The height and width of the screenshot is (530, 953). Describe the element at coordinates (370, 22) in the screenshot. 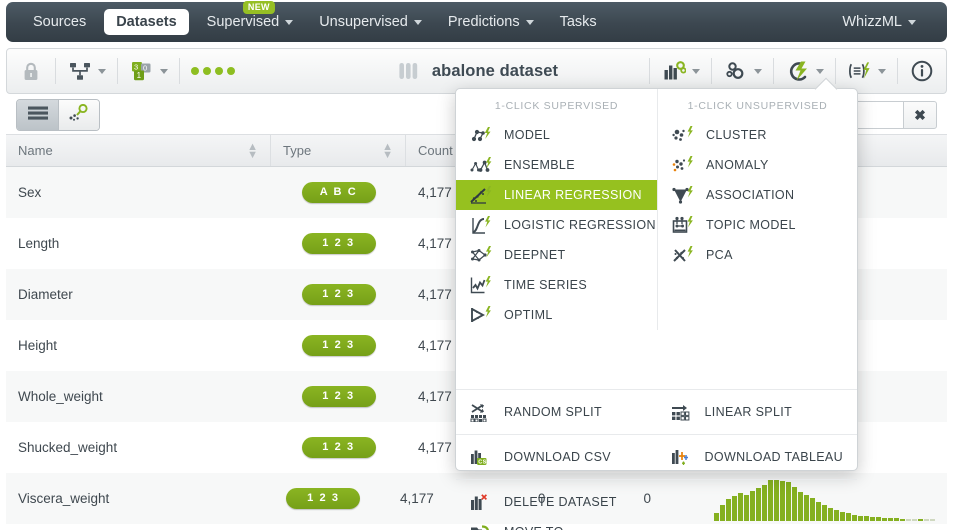

I see `nav-item-unsupervised: Unsupervised` at that location.